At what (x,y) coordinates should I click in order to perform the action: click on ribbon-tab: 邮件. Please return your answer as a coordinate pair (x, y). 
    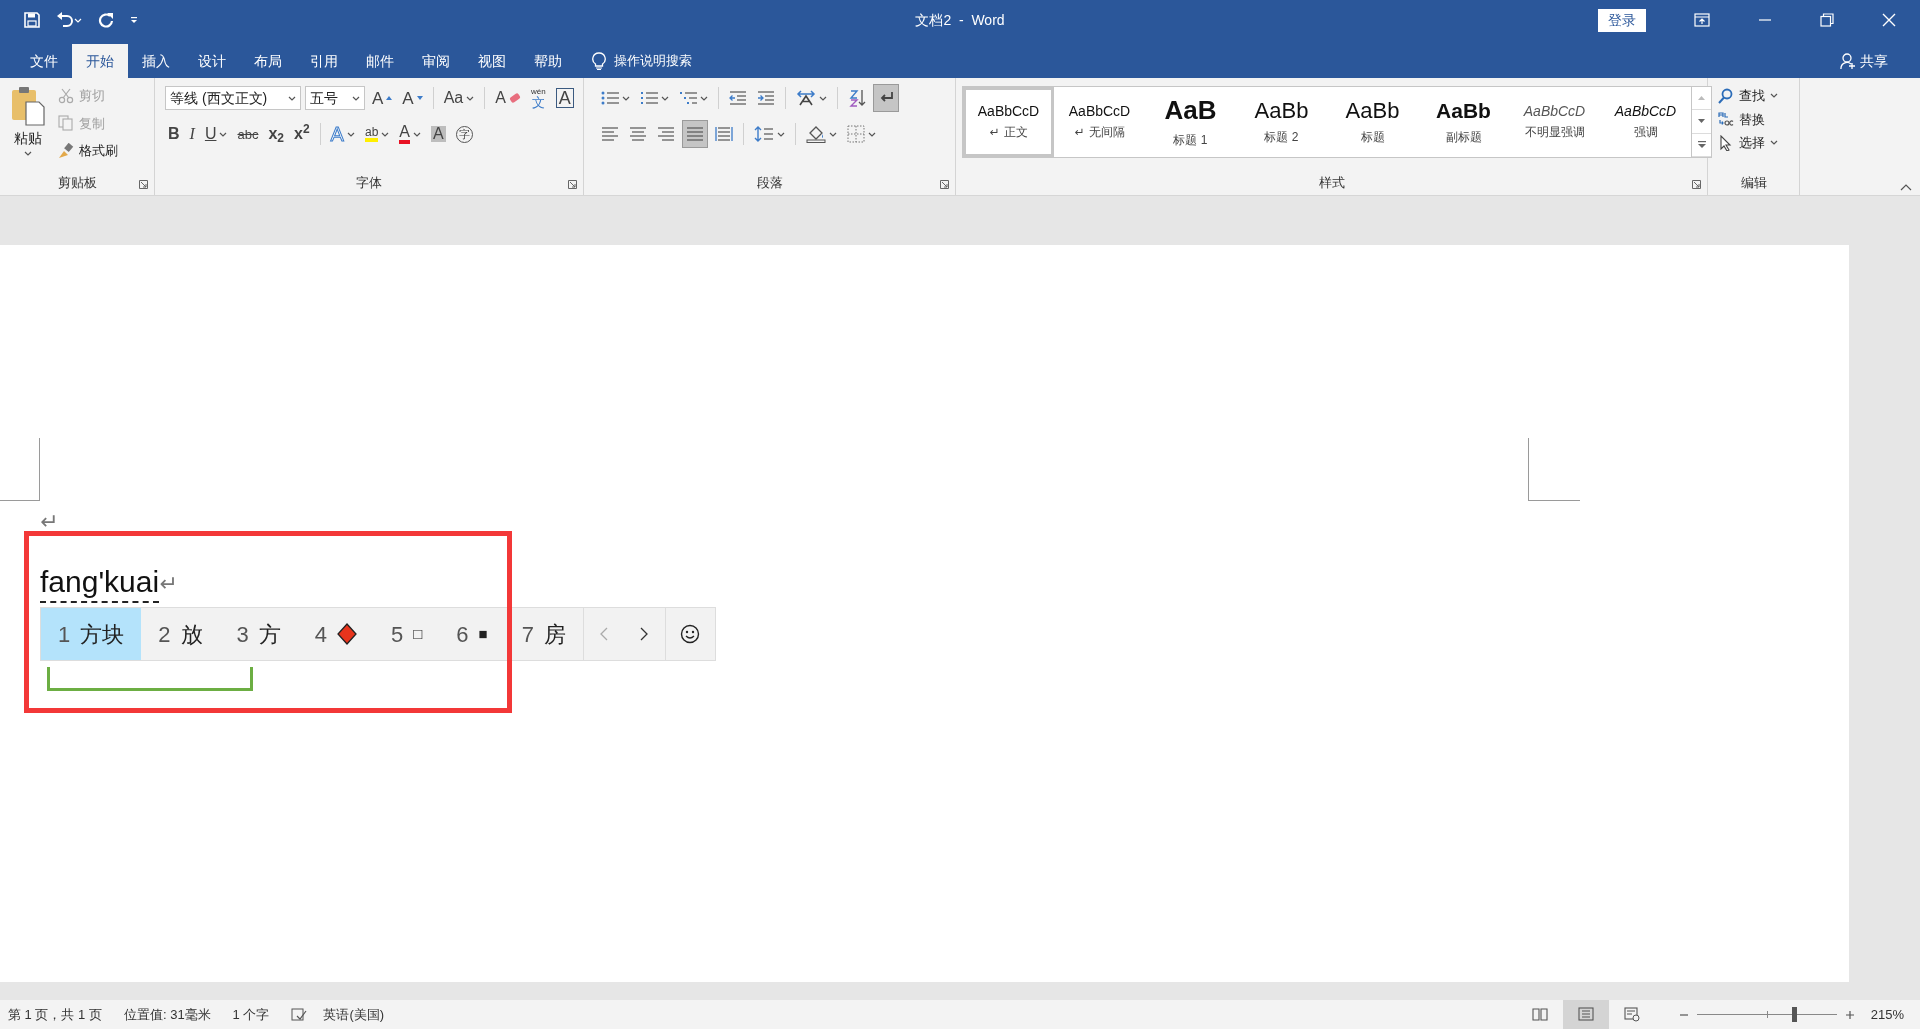
    Looking at the image, I should click on (380, 61).